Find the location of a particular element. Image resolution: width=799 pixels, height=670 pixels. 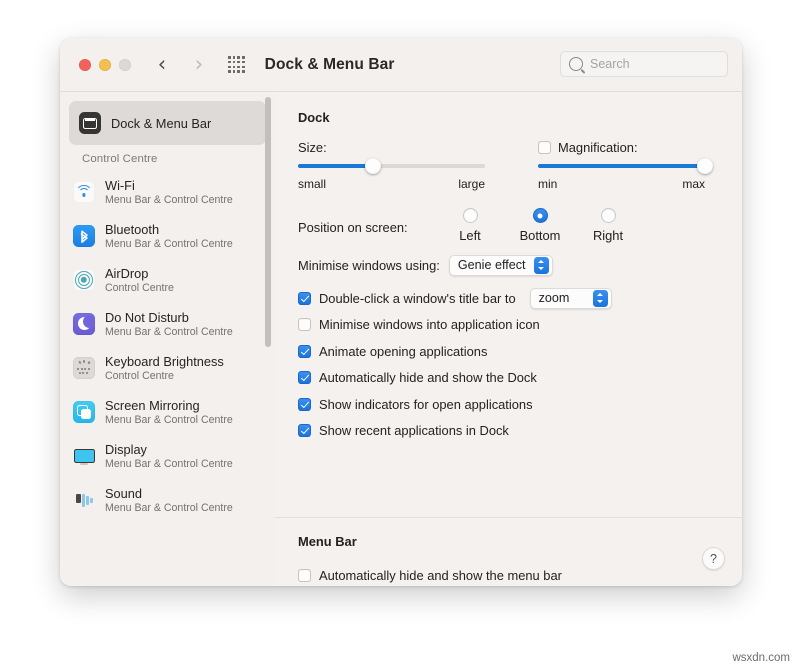

menu-bar-auto-hide-row: Automatically hide and show the menu bar is located at coordinates (509, 574).